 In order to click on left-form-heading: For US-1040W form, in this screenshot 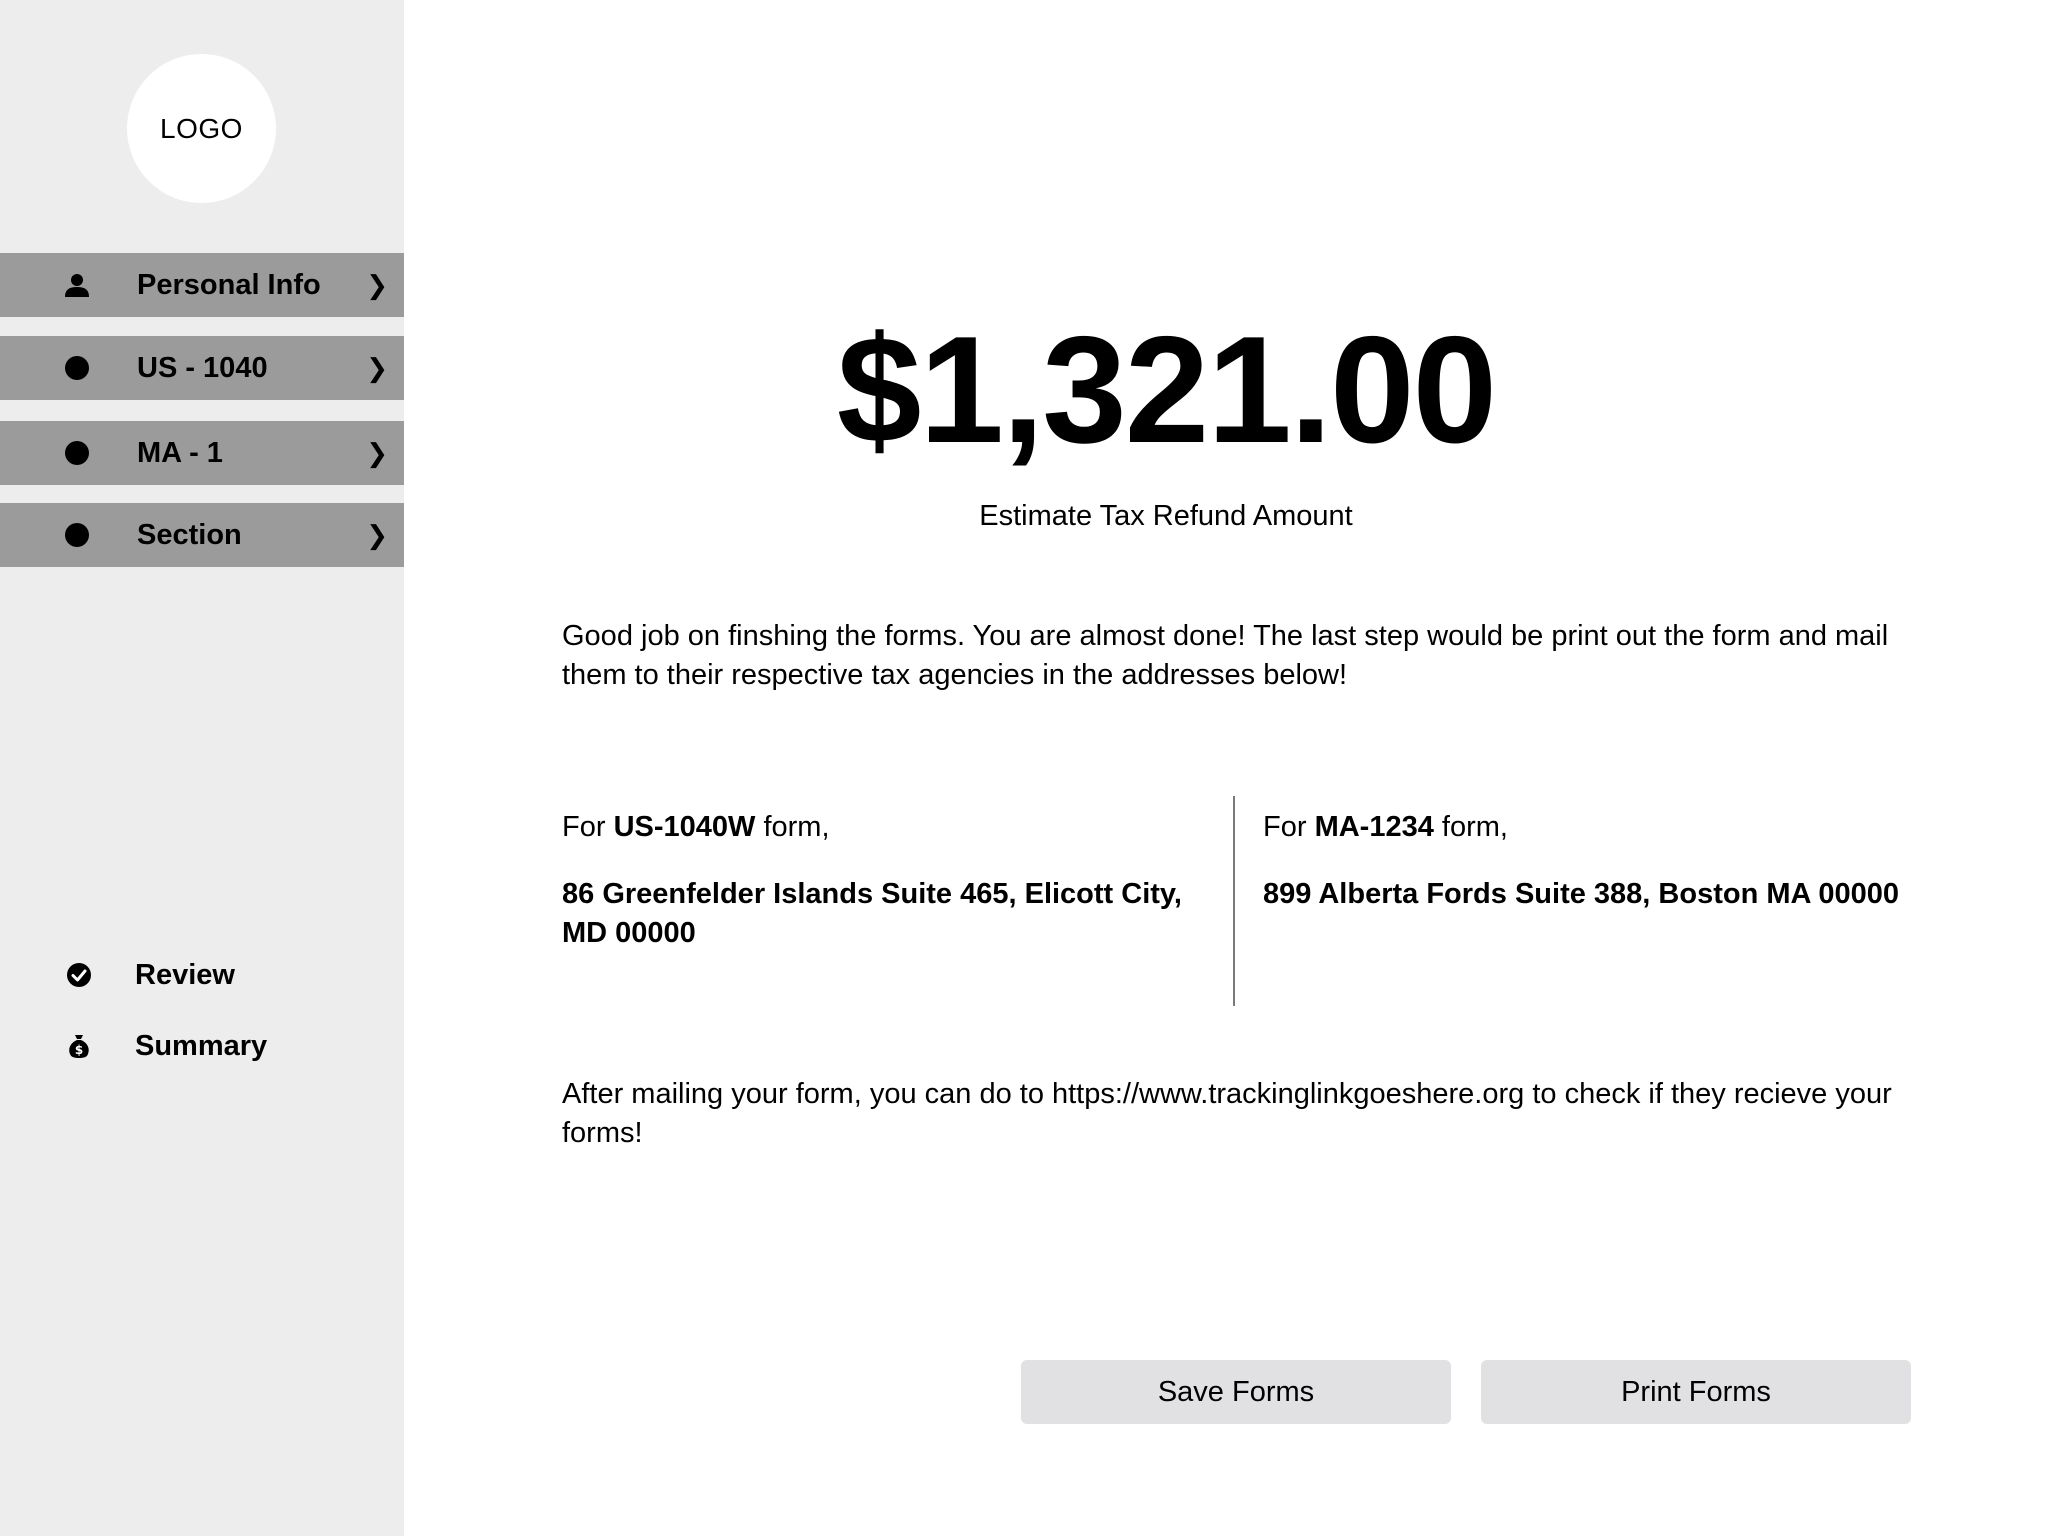, I will do `click(882, 827)`.